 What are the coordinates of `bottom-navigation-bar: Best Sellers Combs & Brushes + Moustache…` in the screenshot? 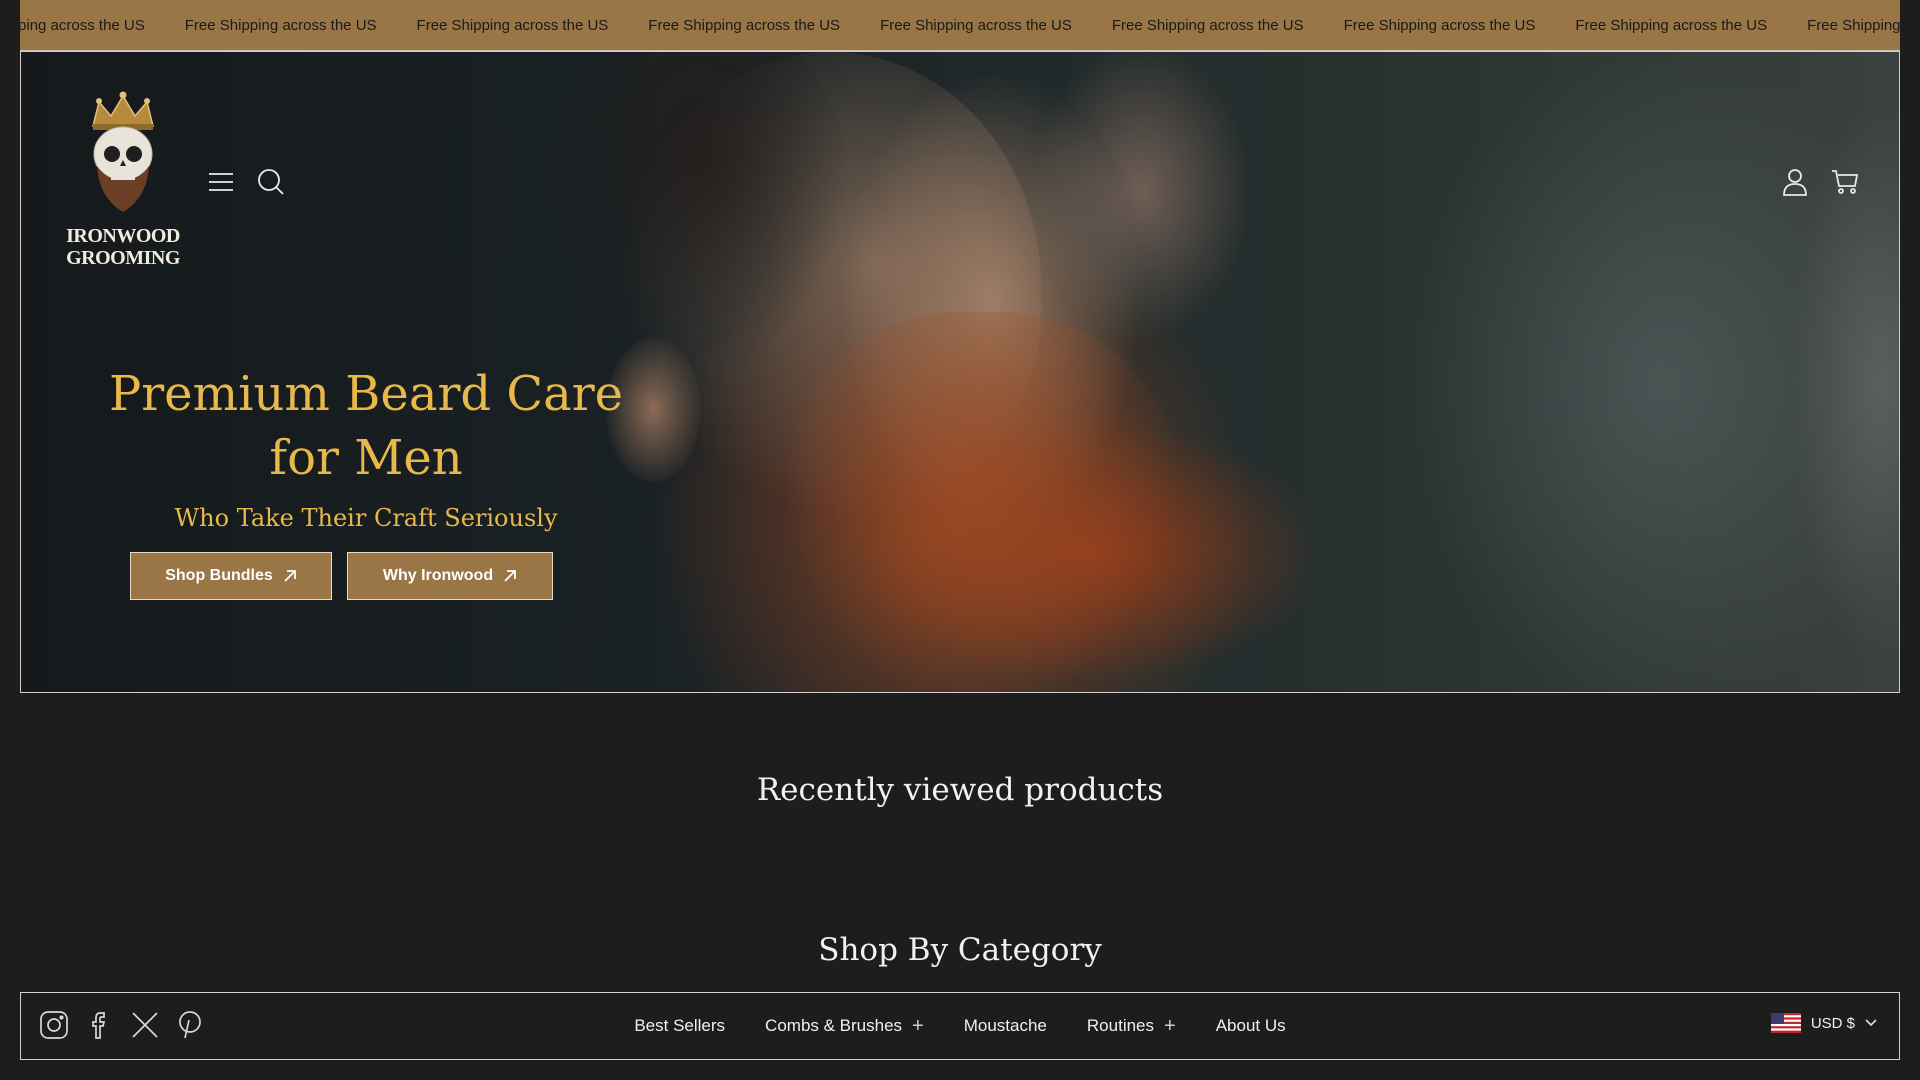 It's located at (960, 1026).